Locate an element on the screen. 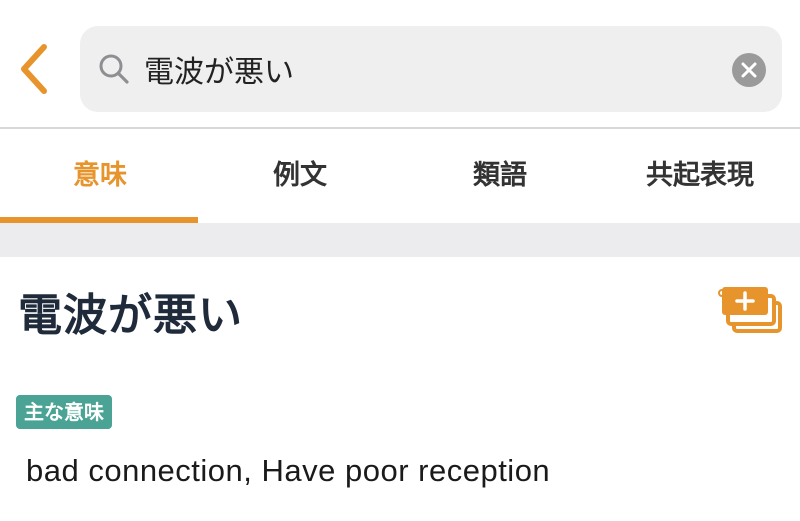 The height and width of the screenshot is (521, 800). clear-search-button is located at coordinates (749, 70).